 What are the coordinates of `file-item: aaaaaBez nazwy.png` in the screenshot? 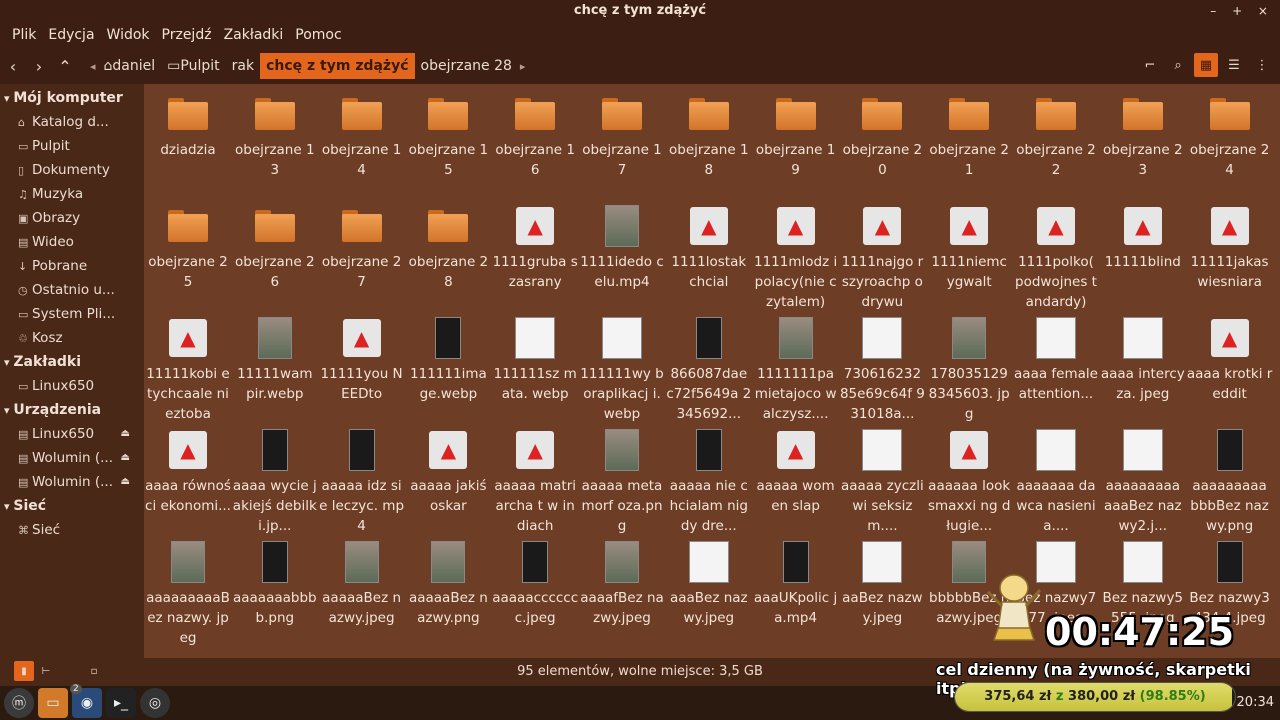 It's located at (448, 583).